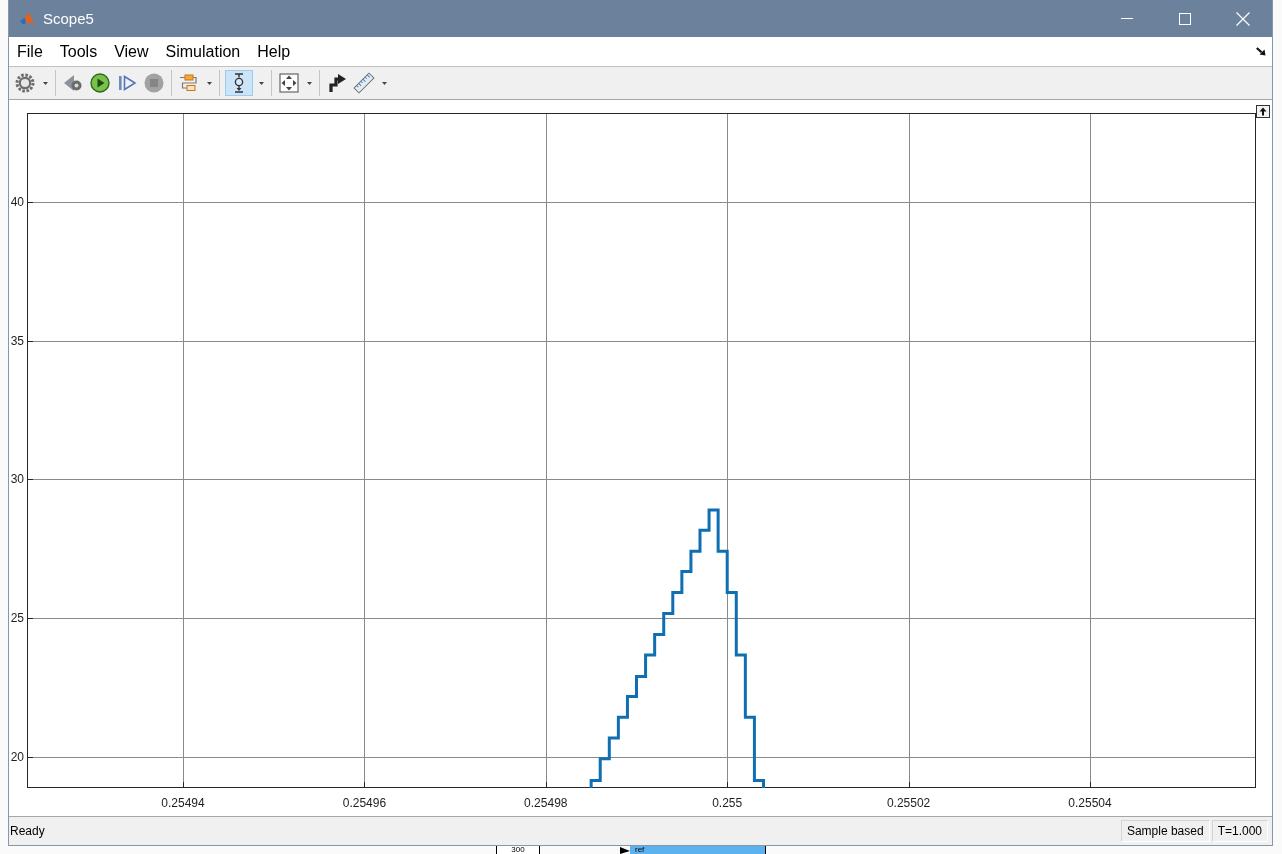 The height and width of the screenshot is (854, 1282). Describe the element at coordinates (1263, 111) in the screenshot. I see `up-arrow-icon` at that location.